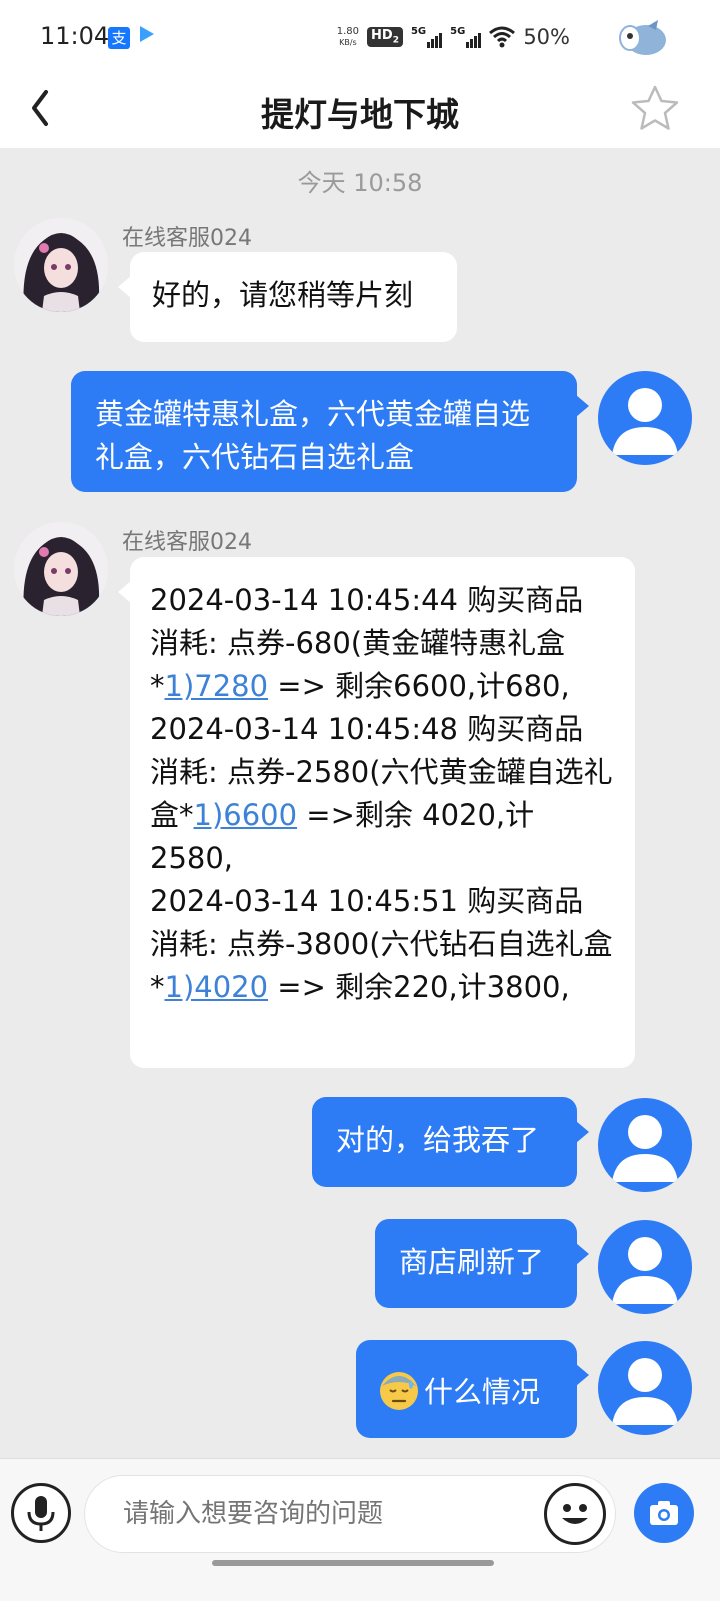  Describe the element at coordinates (399, 1391) in the screenshot. I see `sweat-face-emoji-icon` at that location.